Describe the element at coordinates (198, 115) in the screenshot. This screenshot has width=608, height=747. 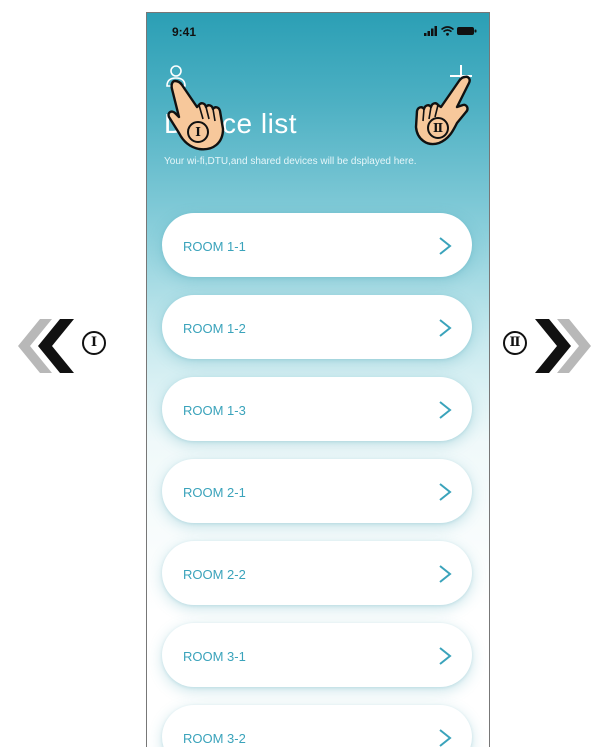
I see `hand-pointer-1: Ⅰ` at that location.